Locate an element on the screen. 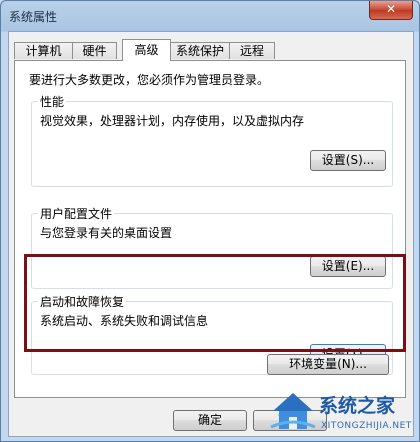  tab-hardware: 硬件 is located at coordinates (94, 50).